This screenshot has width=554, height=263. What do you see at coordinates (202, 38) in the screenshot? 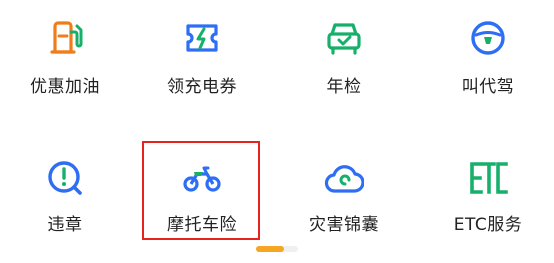
I see `charging-coupon-icon` at bounding box center [202, 38].